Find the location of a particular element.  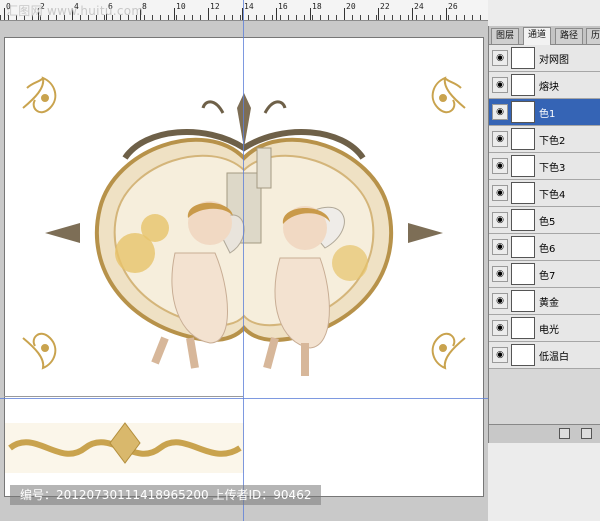

channel-name: 低温白 is located at coordinates (554, 357).